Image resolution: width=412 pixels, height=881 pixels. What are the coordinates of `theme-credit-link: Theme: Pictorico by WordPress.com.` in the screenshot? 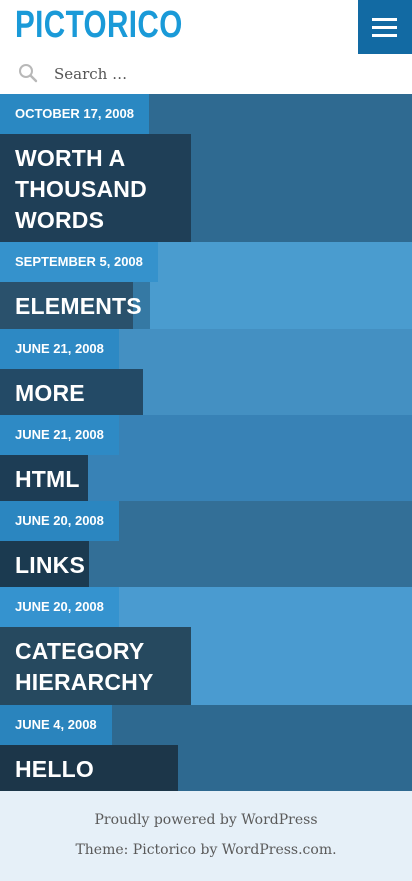 It's located at (206, 850).